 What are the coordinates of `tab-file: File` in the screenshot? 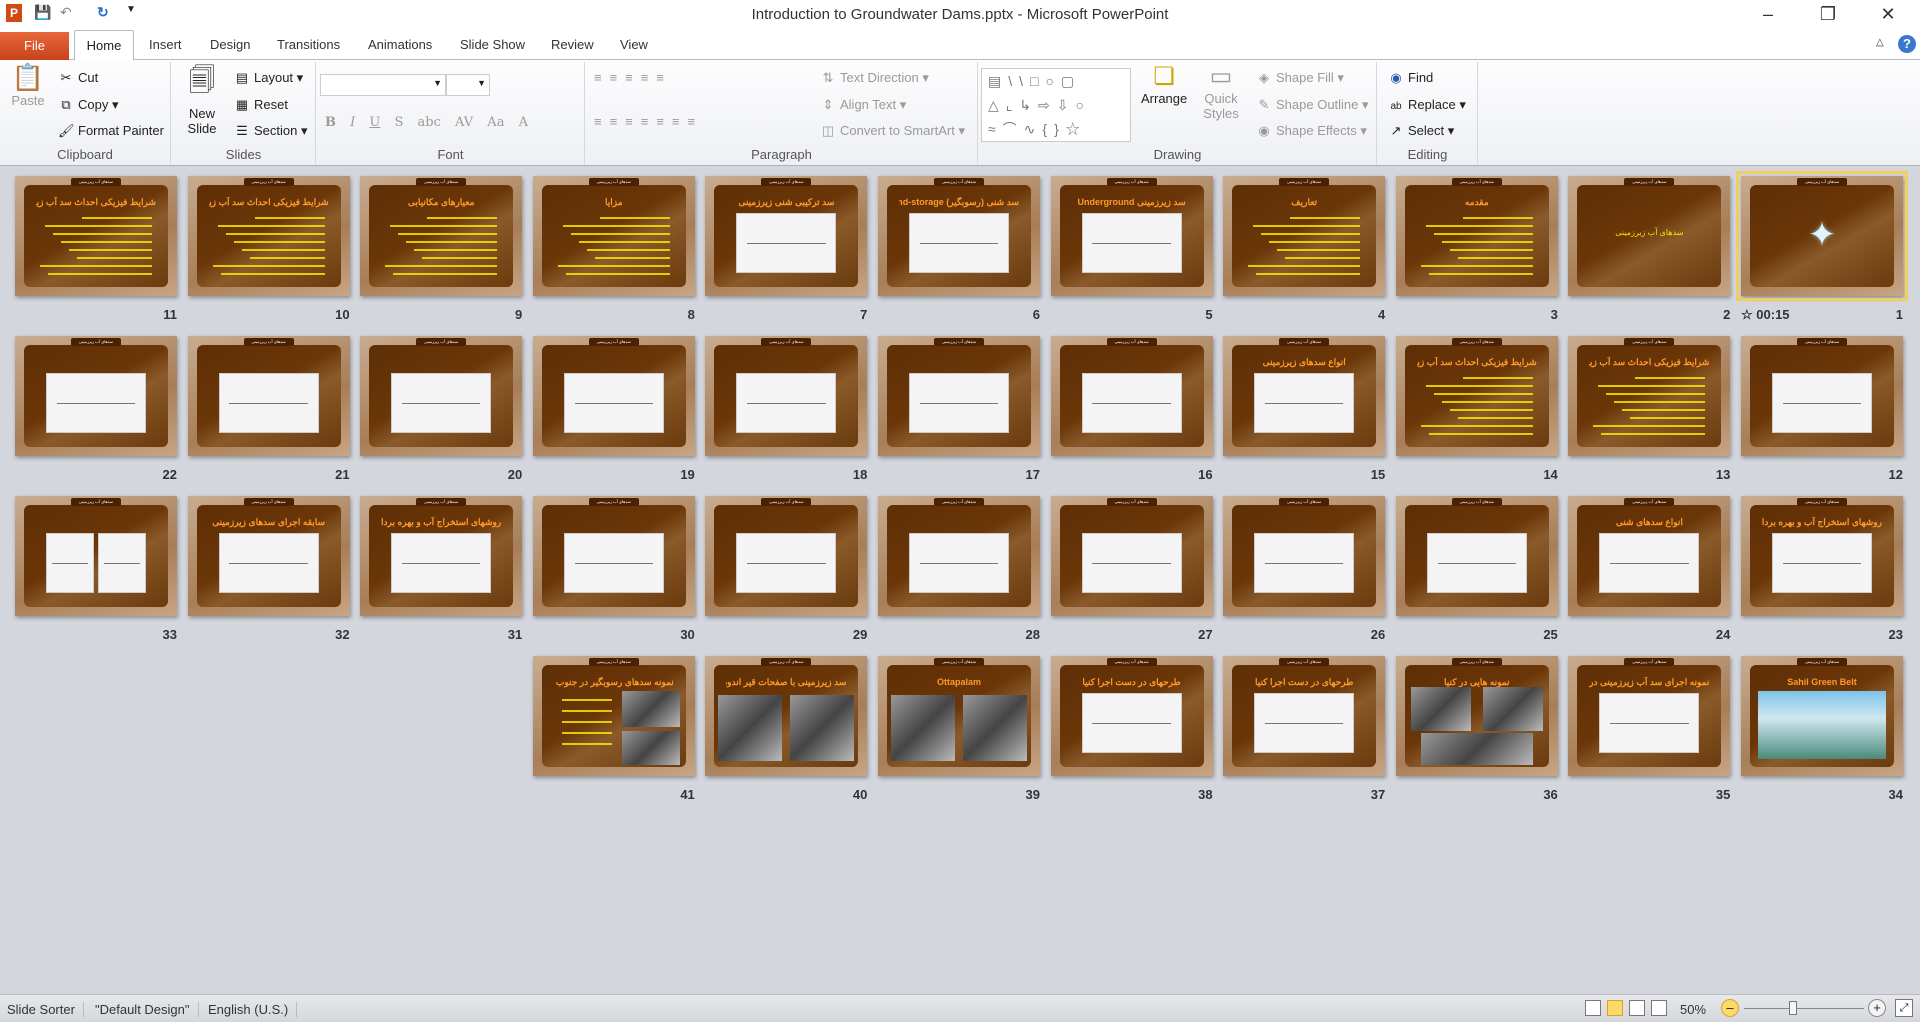 It's located at (34, 46).